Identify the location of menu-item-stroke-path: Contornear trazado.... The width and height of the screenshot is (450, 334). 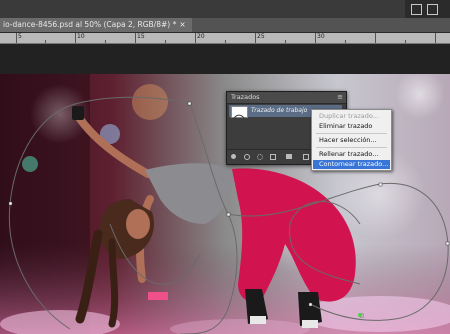
(351, 164).